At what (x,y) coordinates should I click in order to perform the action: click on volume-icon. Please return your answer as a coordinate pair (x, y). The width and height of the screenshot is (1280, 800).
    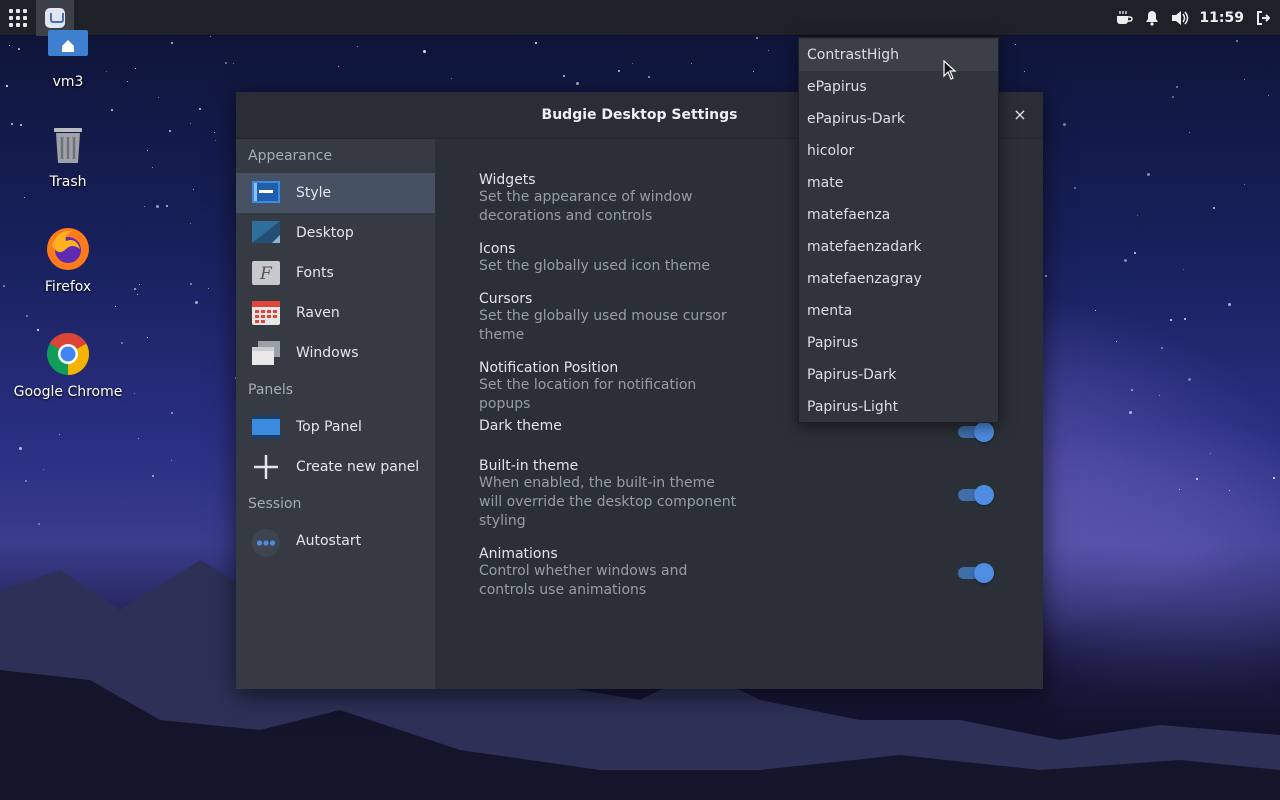
    Looking at the image, I should click on (1180, 18).